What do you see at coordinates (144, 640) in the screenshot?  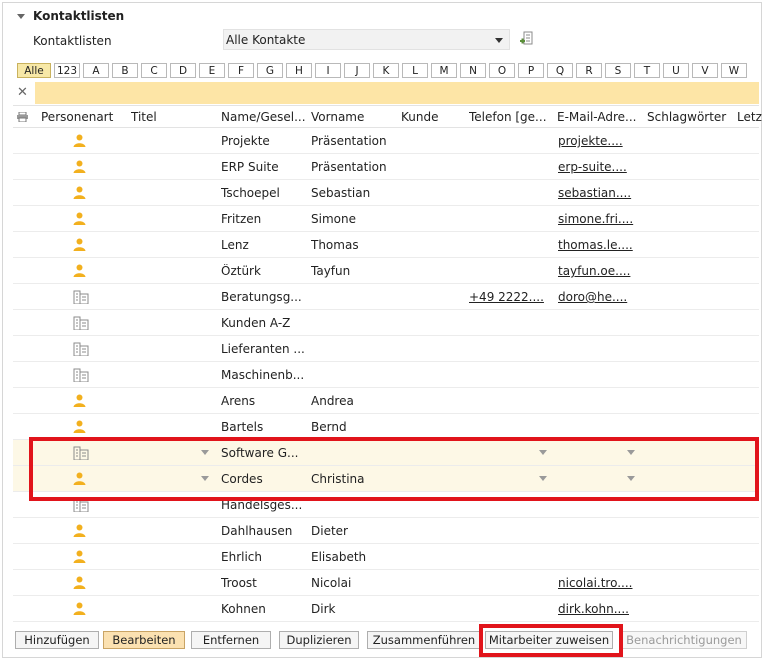 I see `edit-button: Bearbeiten` at bounding box center [144, 640].